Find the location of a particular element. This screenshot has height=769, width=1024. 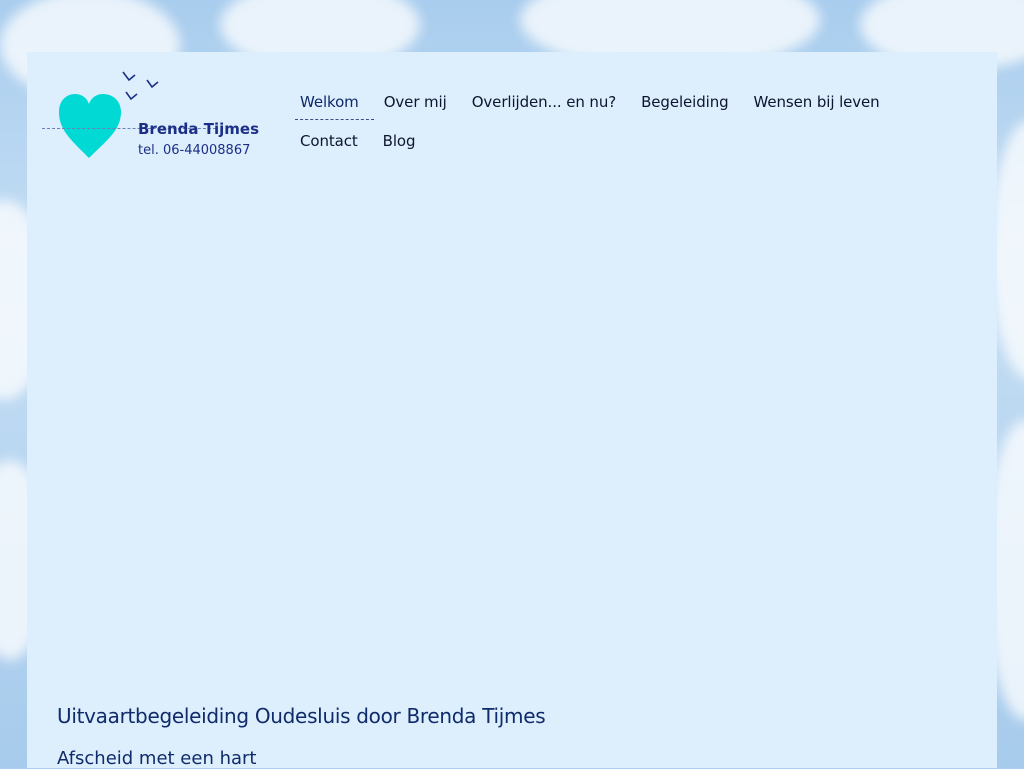

site-logo: Brenda Tijmes tel. 06-44008867 is located at coordinates (150, 116).